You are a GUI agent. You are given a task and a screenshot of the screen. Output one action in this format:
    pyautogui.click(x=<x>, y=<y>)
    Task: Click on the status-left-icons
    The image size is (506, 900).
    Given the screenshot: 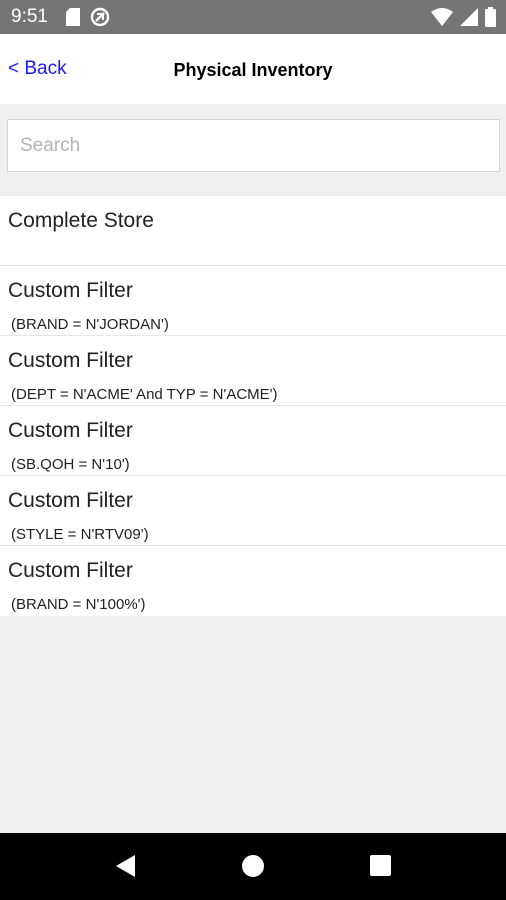 What is the action you would take?
    pyautogui.click(x=88, y=17)
    